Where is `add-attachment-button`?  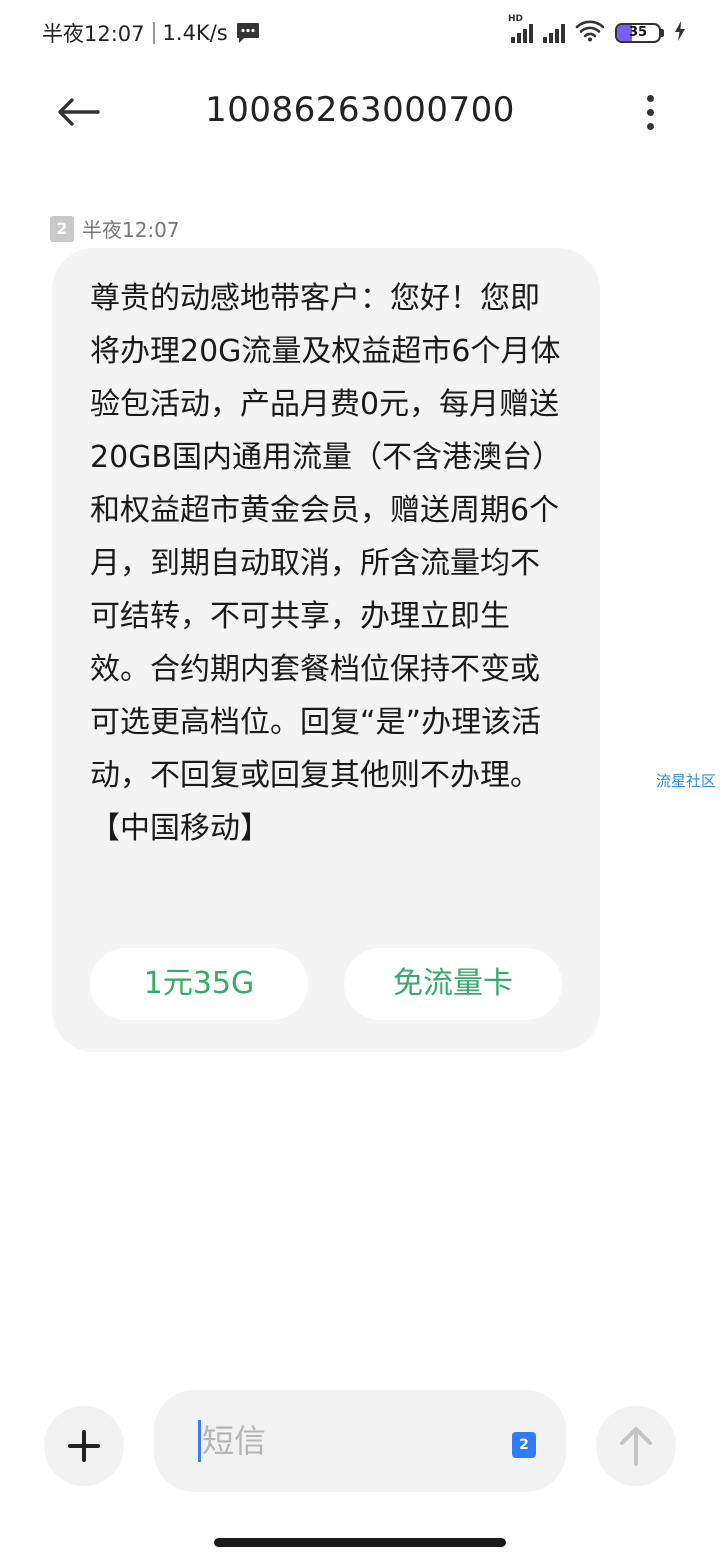
add-attachment-button is located at coordinates (84, 1446).